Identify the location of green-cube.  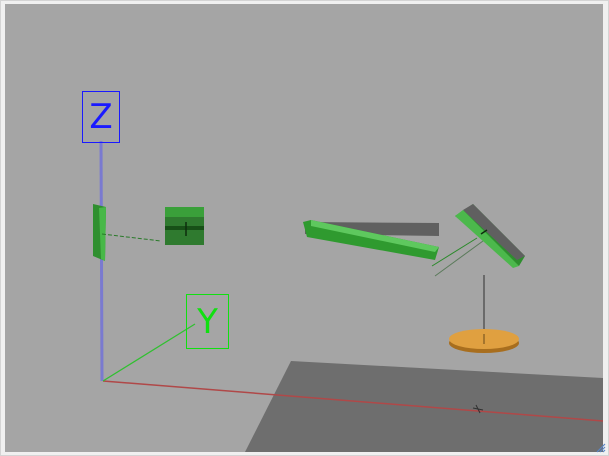
(184, 226).